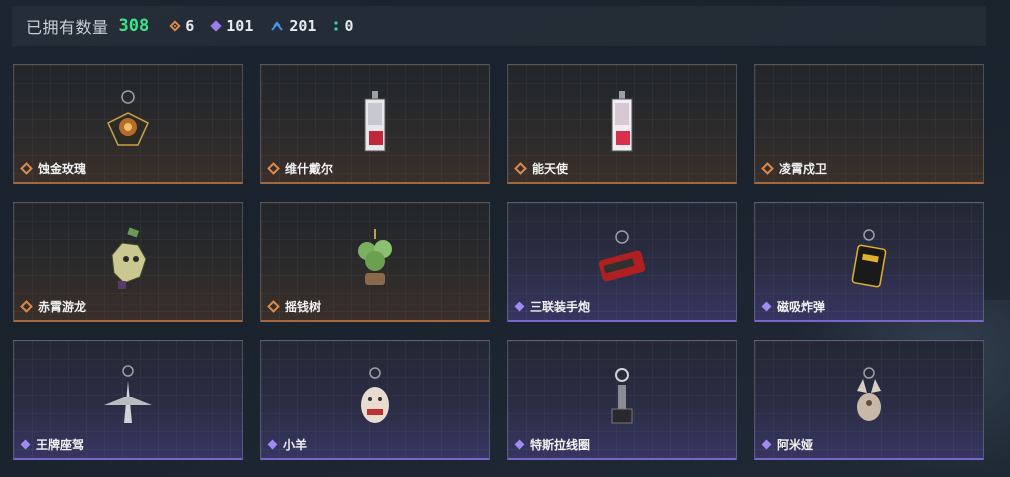  I want to click on orange-diamond-icon, so click(175, 26).